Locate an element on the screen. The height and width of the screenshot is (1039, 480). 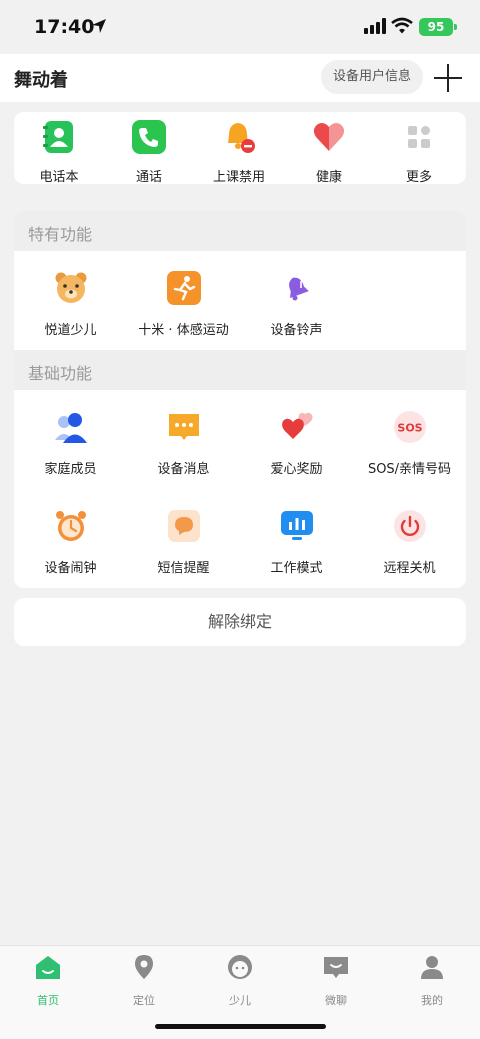
chat-icon is located at coordinates (336, 967).